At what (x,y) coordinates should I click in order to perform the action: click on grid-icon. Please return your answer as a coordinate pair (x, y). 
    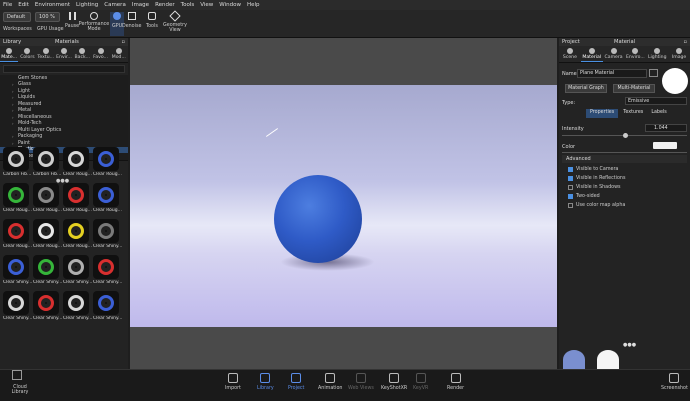
    Looking at the image, I should click on (17, 375).